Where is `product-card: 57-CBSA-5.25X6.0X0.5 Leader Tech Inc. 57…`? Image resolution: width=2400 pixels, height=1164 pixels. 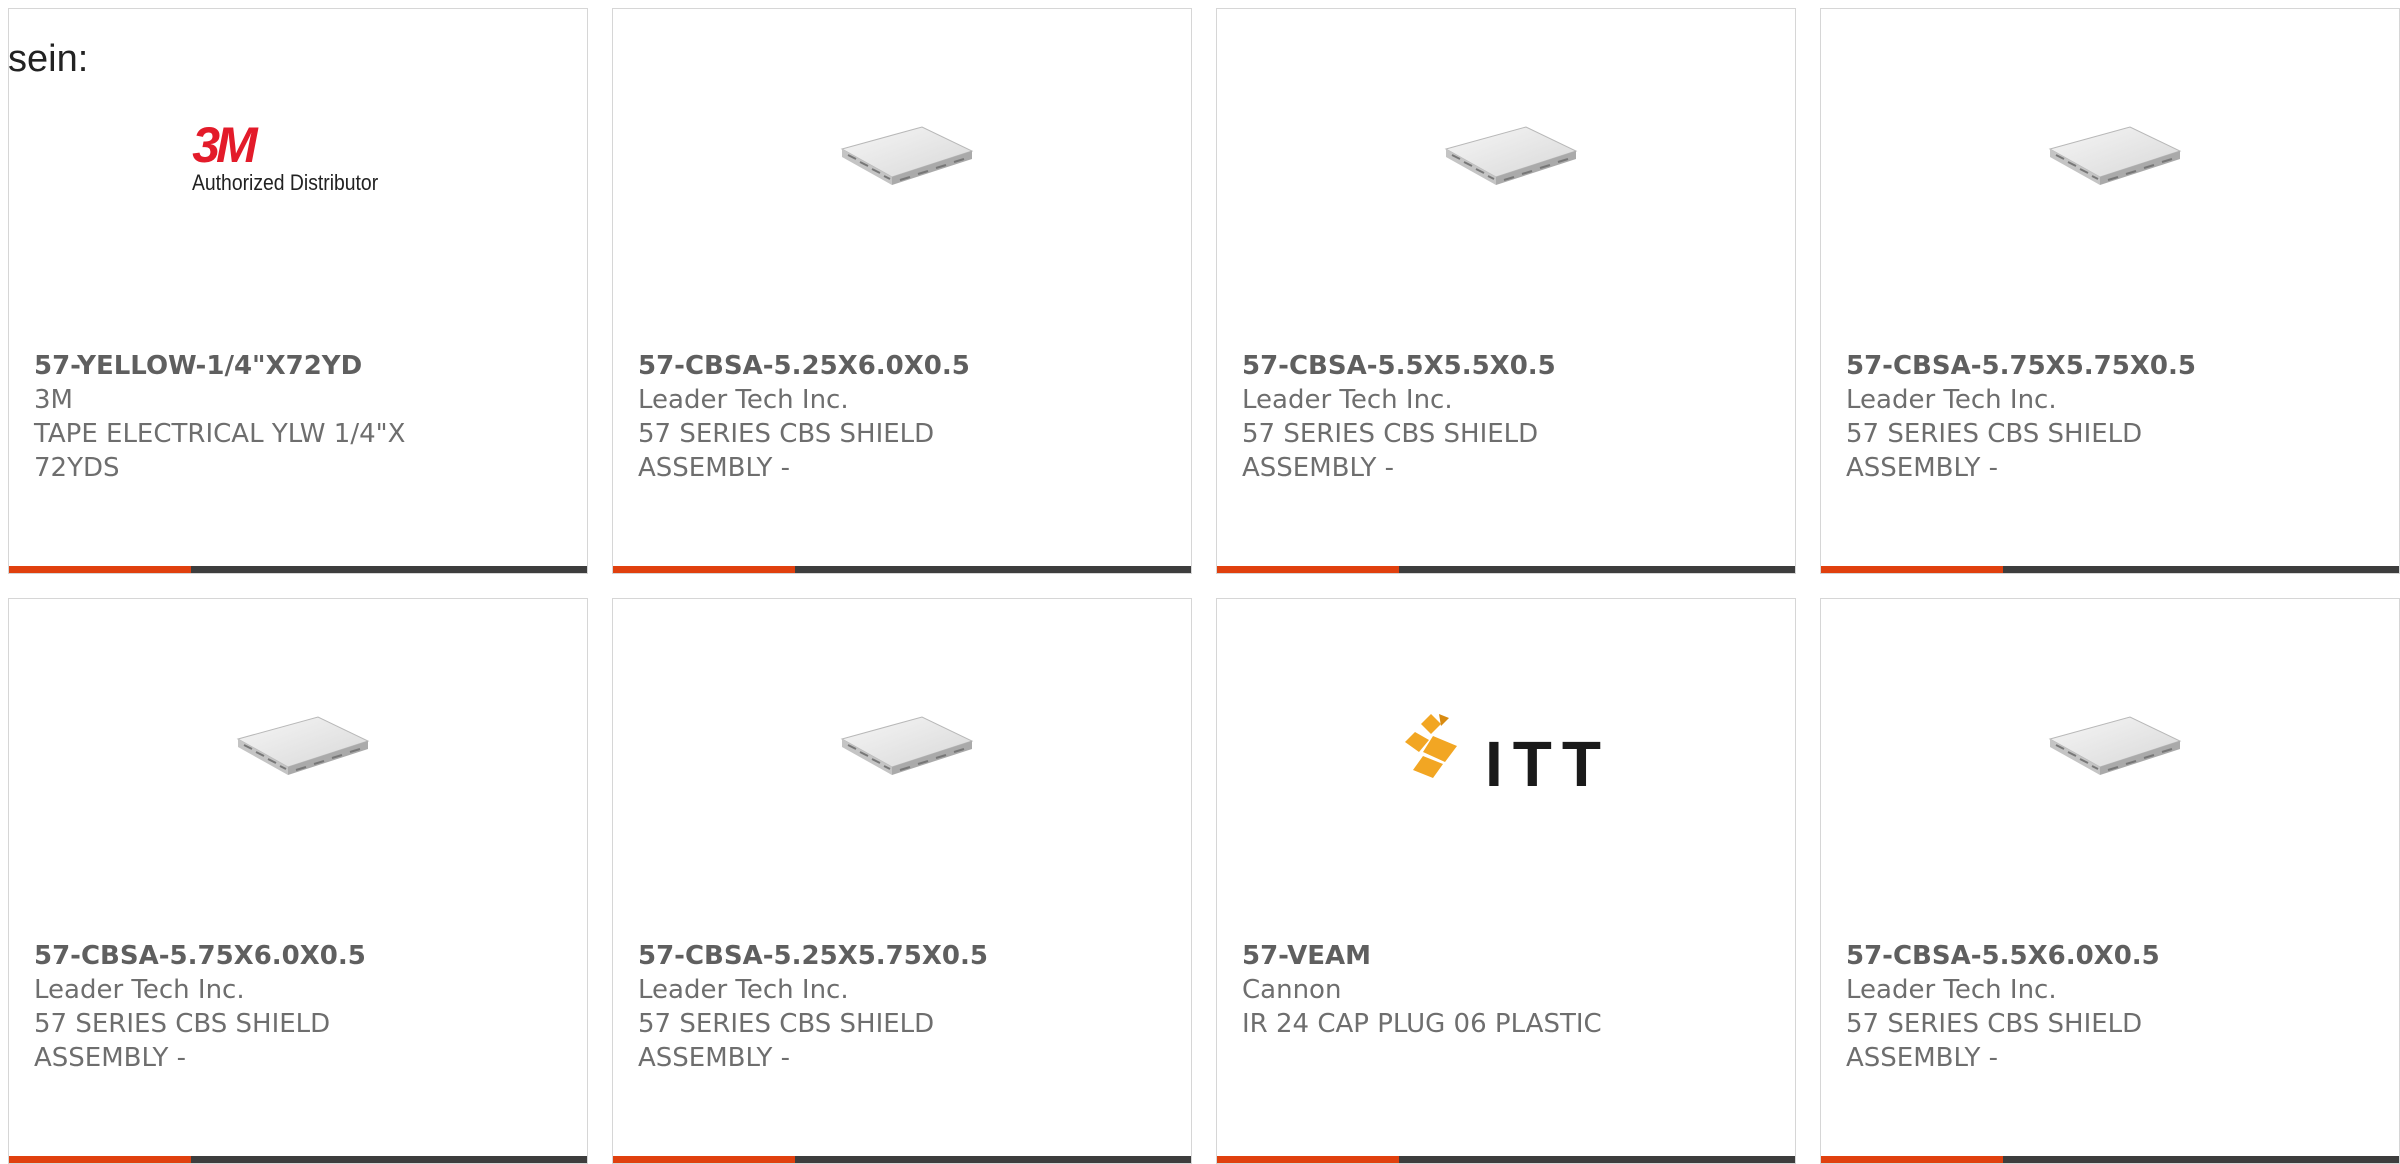
product-card: 57-CBSA-5.25X6.0X0.5 Leader Tech Inc. 57… is located at coordinates (902, 291).